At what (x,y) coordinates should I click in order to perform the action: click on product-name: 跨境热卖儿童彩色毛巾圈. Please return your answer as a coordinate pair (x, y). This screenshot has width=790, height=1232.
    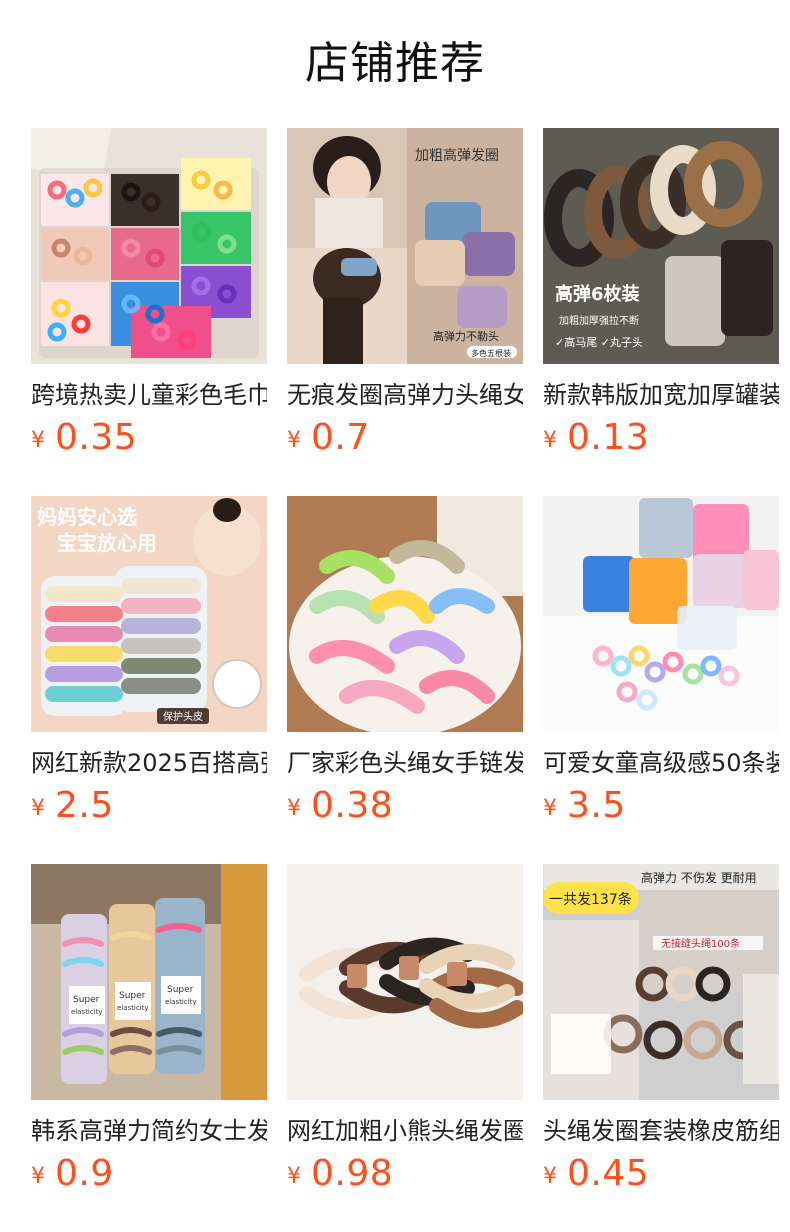
    Looking at the image, I should click on (149, 395).